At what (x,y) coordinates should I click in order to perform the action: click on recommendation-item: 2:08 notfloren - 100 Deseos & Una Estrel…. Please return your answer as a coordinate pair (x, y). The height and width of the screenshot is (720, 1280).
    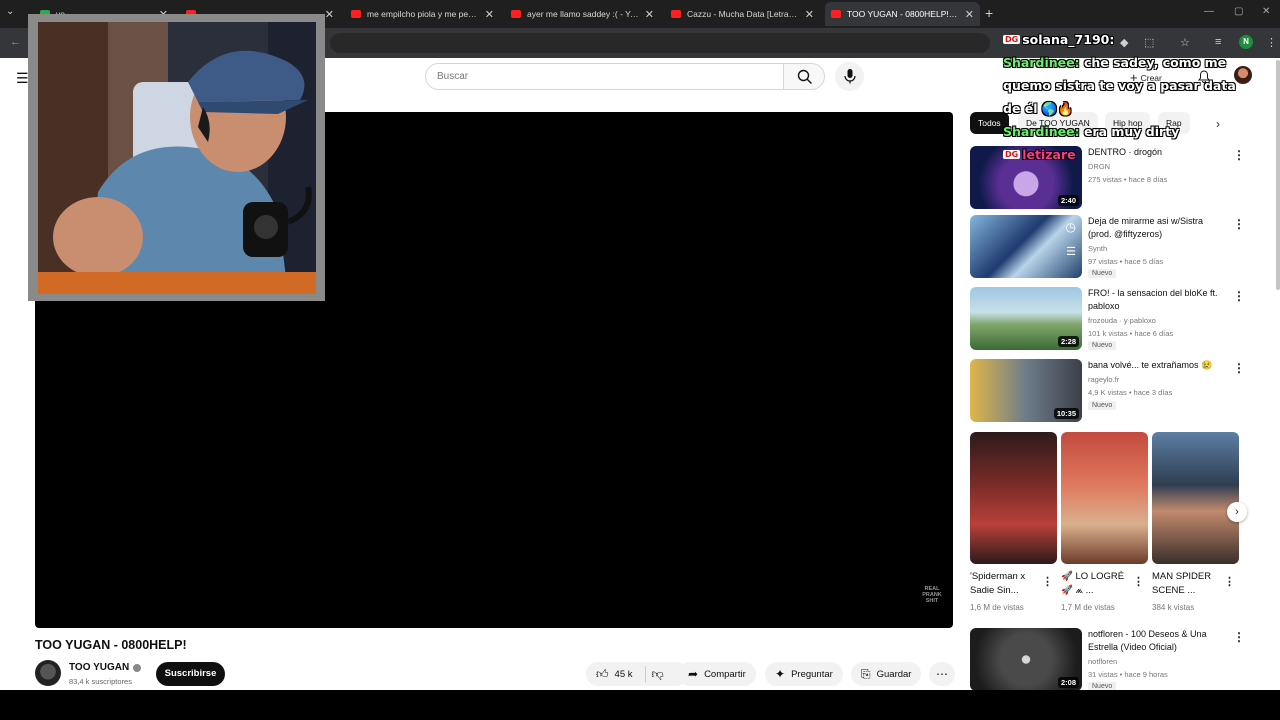
    Looking at the image, I should click on (1115, 660).